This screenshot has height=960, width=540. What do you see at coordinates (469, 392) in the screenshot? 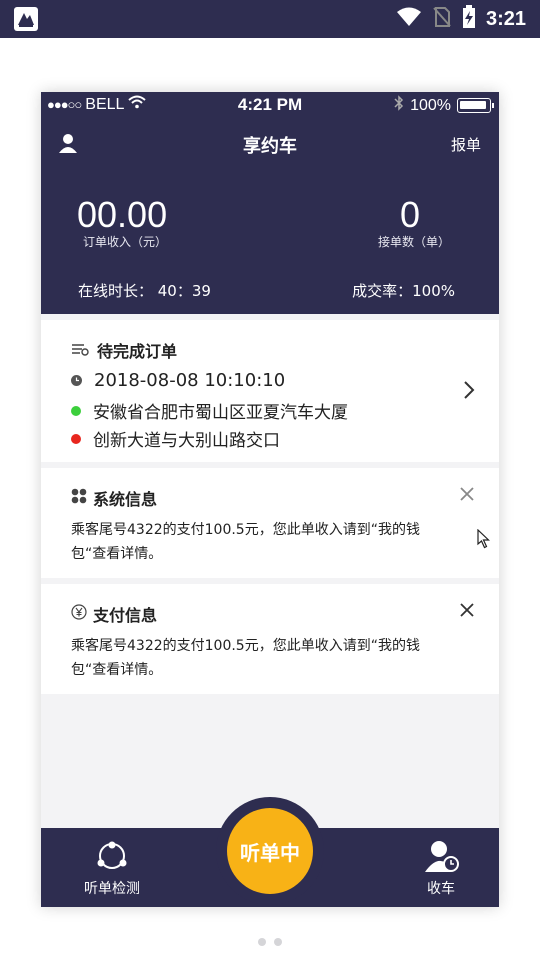
I see `chevron-right-icon` at bounding box center [469, 392].